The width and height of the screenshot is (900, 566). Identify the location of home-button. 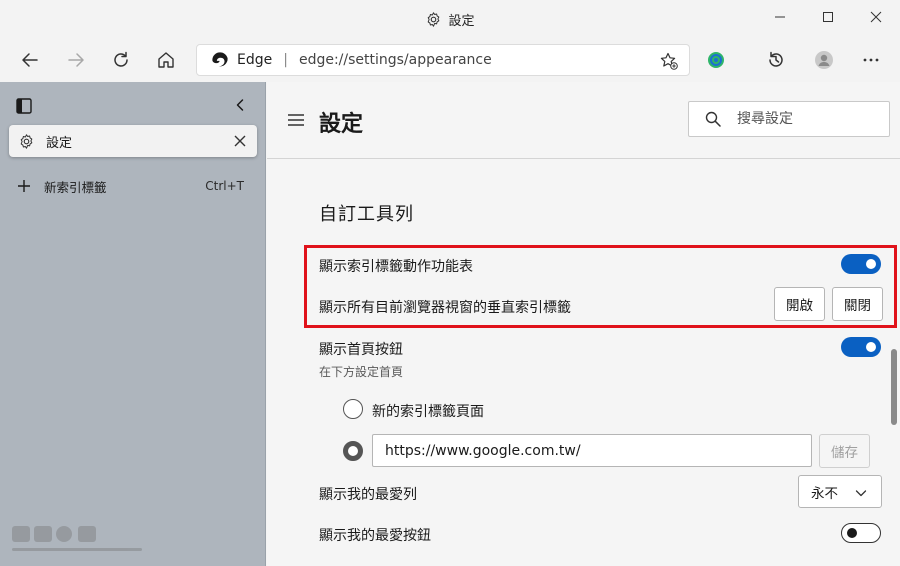
(166, 60).